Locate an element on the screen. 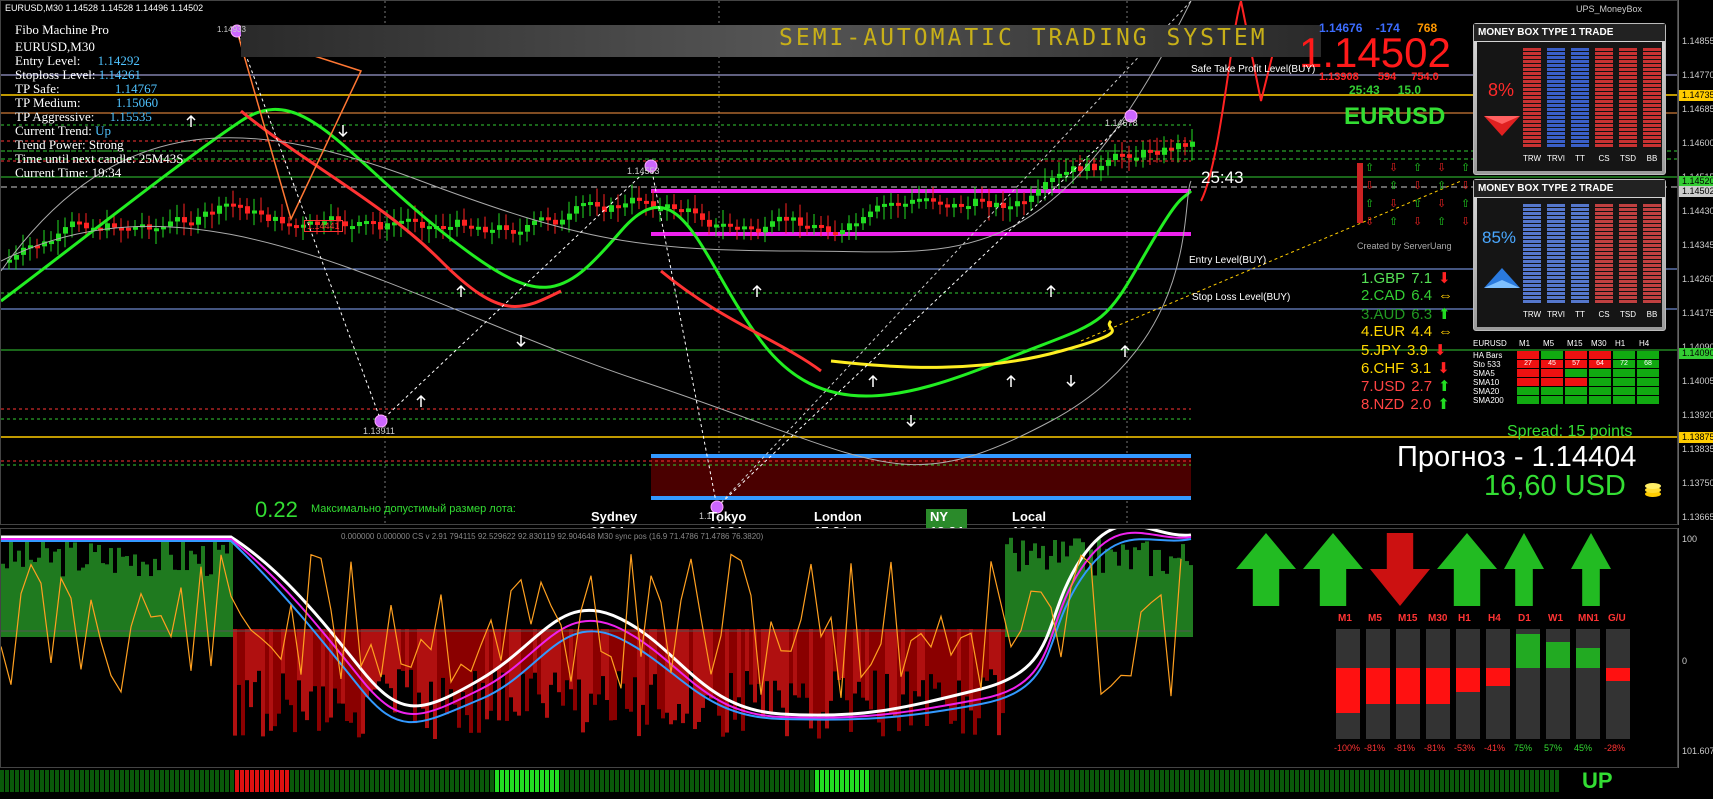 This screenshot has width=1713, height=799. price-tag: 1.14090 is located at coordinates (1696, 353).